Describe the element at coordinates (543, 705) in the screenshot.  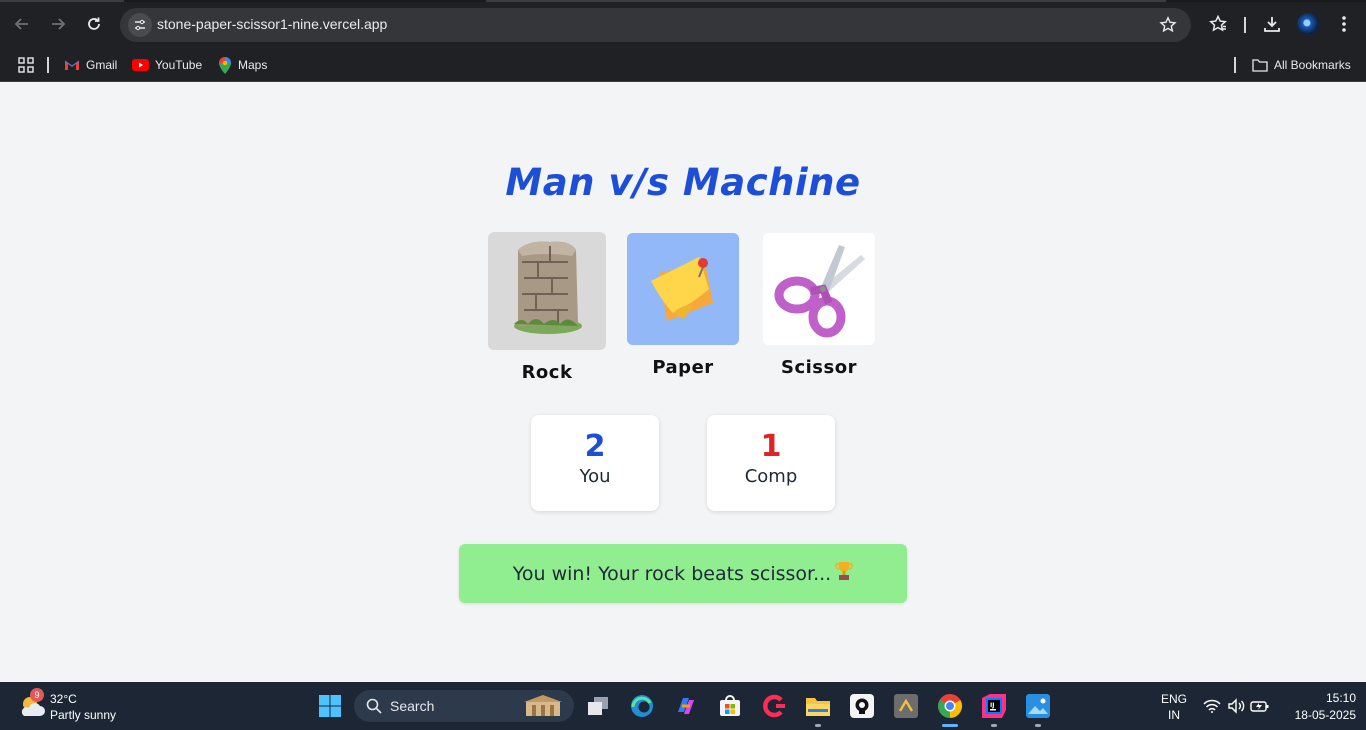
I see `search-highlight-icon` at that location.